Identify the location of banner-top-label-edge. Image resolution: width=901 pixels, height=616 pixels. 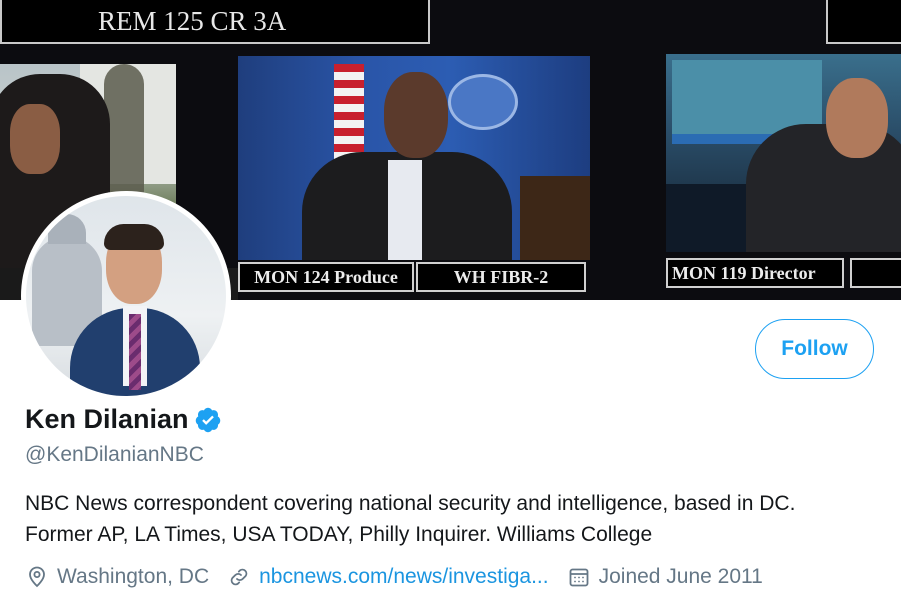
(863, 22).